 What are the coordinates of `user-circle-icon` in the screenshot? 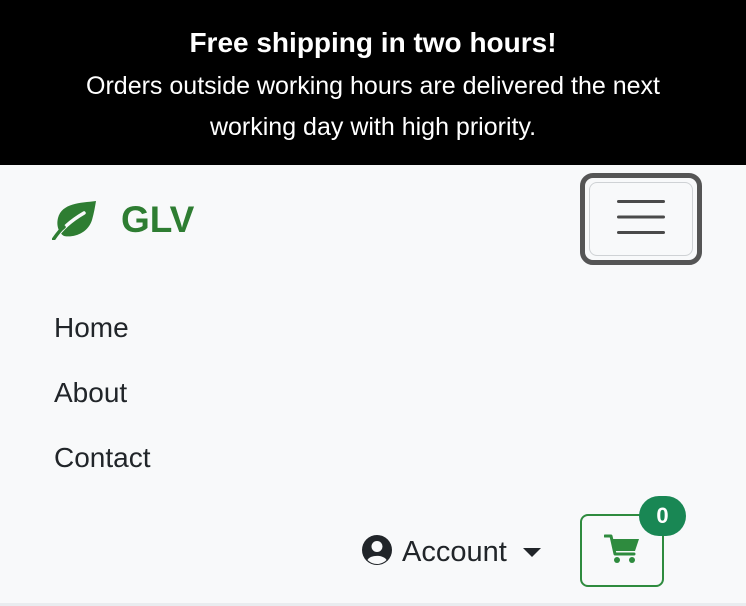 It's located at (377, 552).